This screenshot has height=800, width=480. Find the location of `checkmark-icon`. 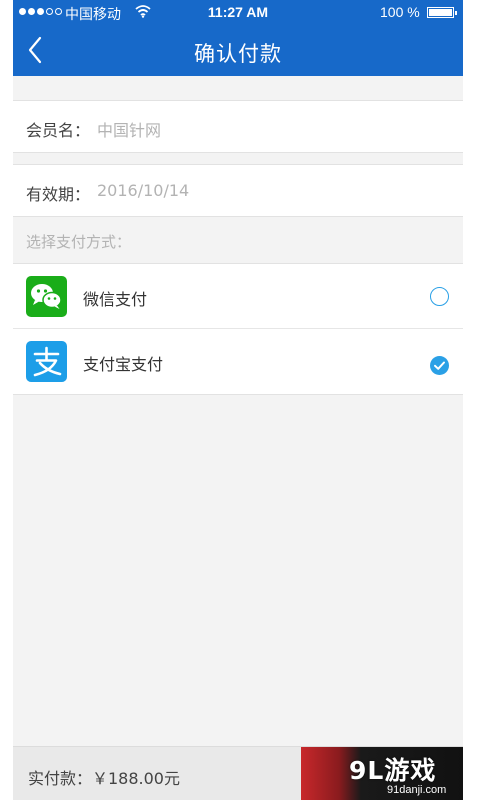

checkmark-icon is located at coordinates (439, 365).